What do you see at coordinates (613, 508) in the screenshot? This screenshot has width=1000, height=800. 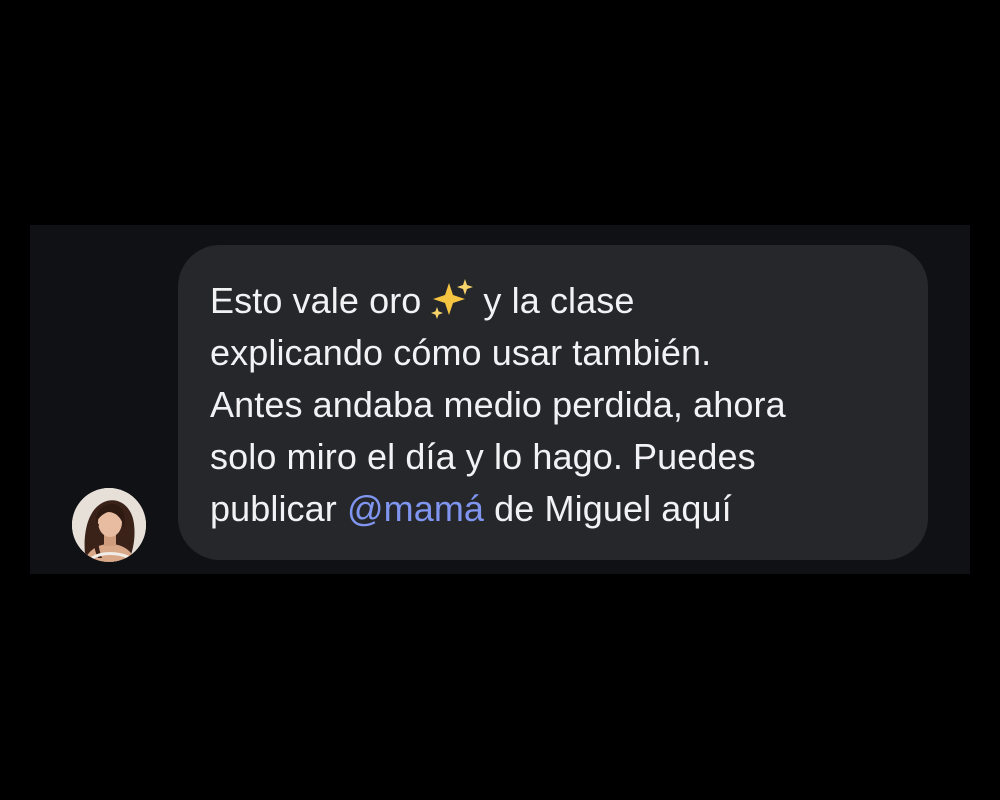 I see `message-text-segment: de Miguel aquí` at bounding box center [613, 508].